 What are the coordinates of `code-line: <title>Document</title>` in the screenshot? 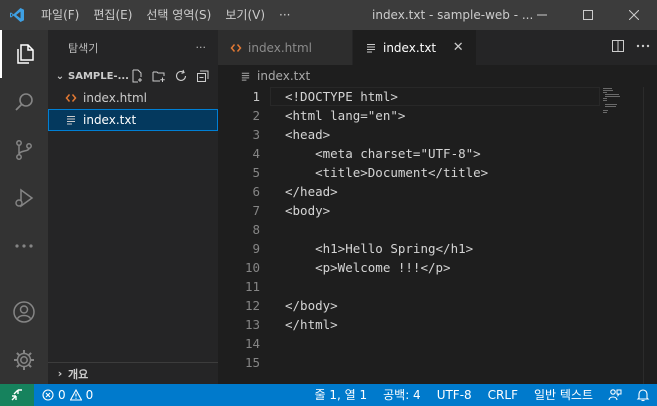 It's located at (386, 172).